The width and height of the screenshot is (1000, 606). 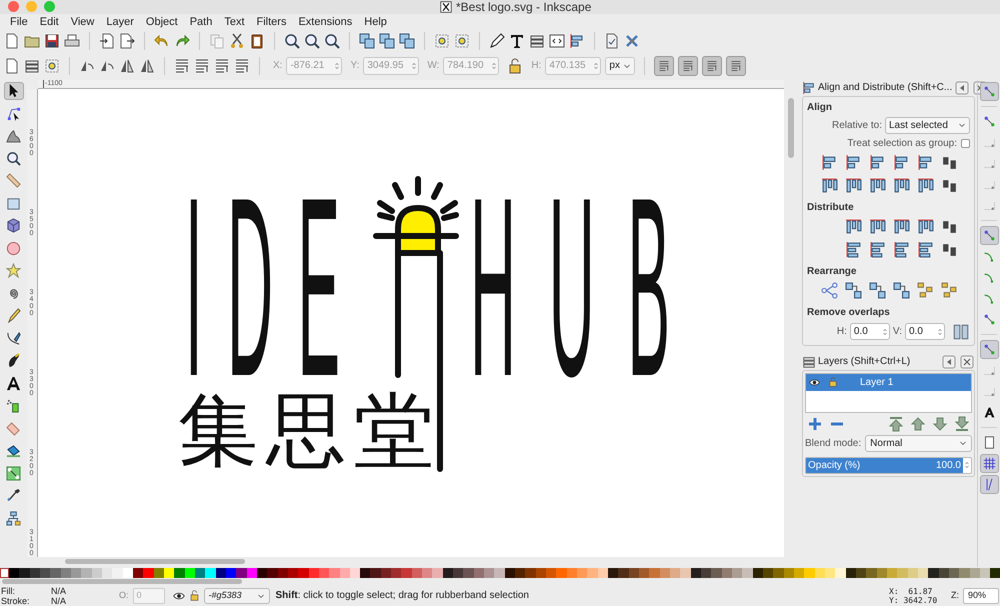 I want to click on opacity-slider: Opacity (%) 100.0, so click(x=884, y=465).